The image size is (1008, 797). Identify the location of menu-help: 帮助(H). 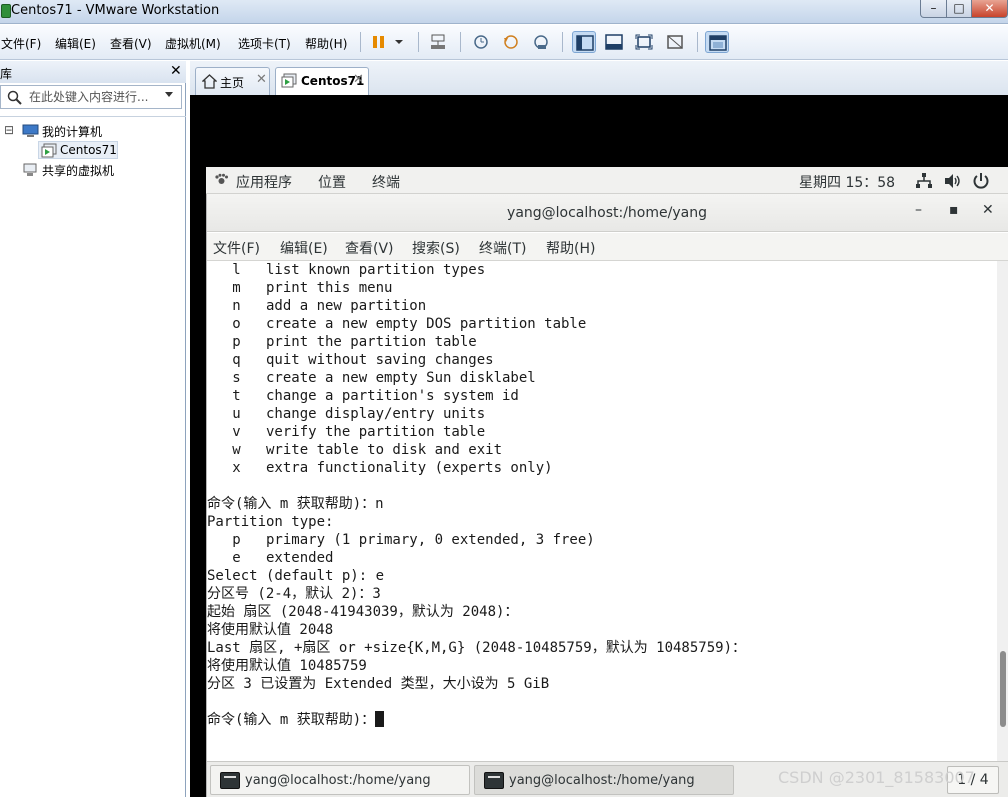
(326, 43).